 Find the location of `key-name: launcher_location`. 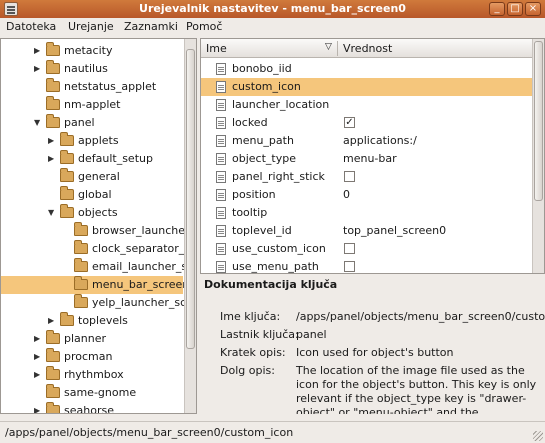

key-name: launcher_location is located at coordinates (281, 104).